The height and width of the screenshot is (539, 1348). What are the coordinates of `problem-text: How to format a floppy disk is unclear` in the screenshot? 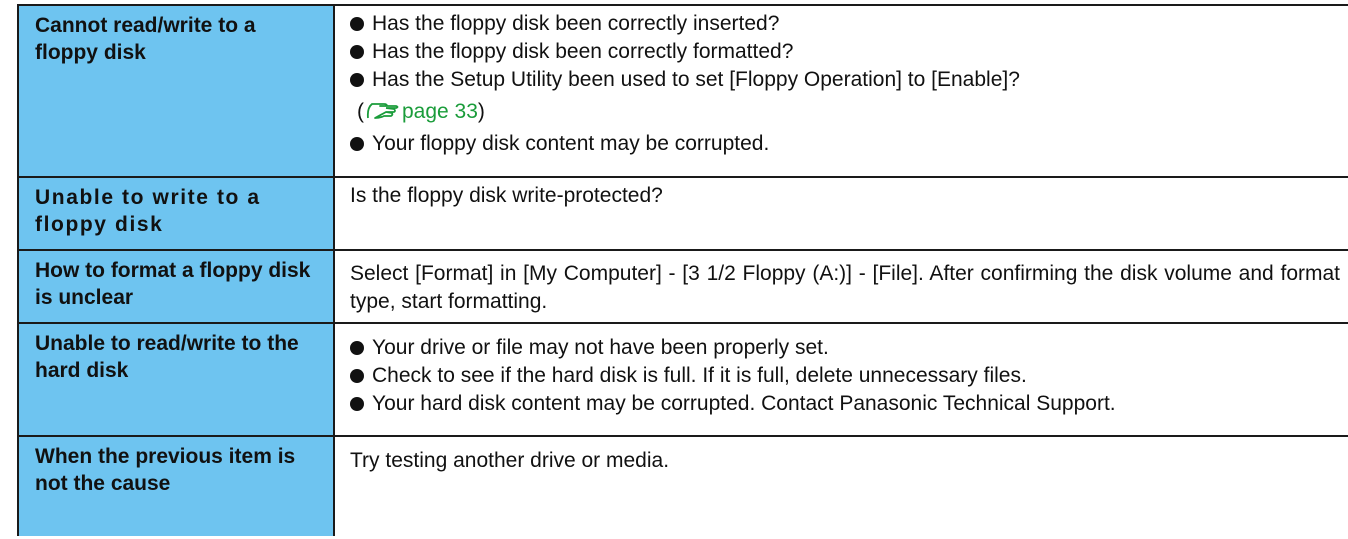 It's located at (173, 284).